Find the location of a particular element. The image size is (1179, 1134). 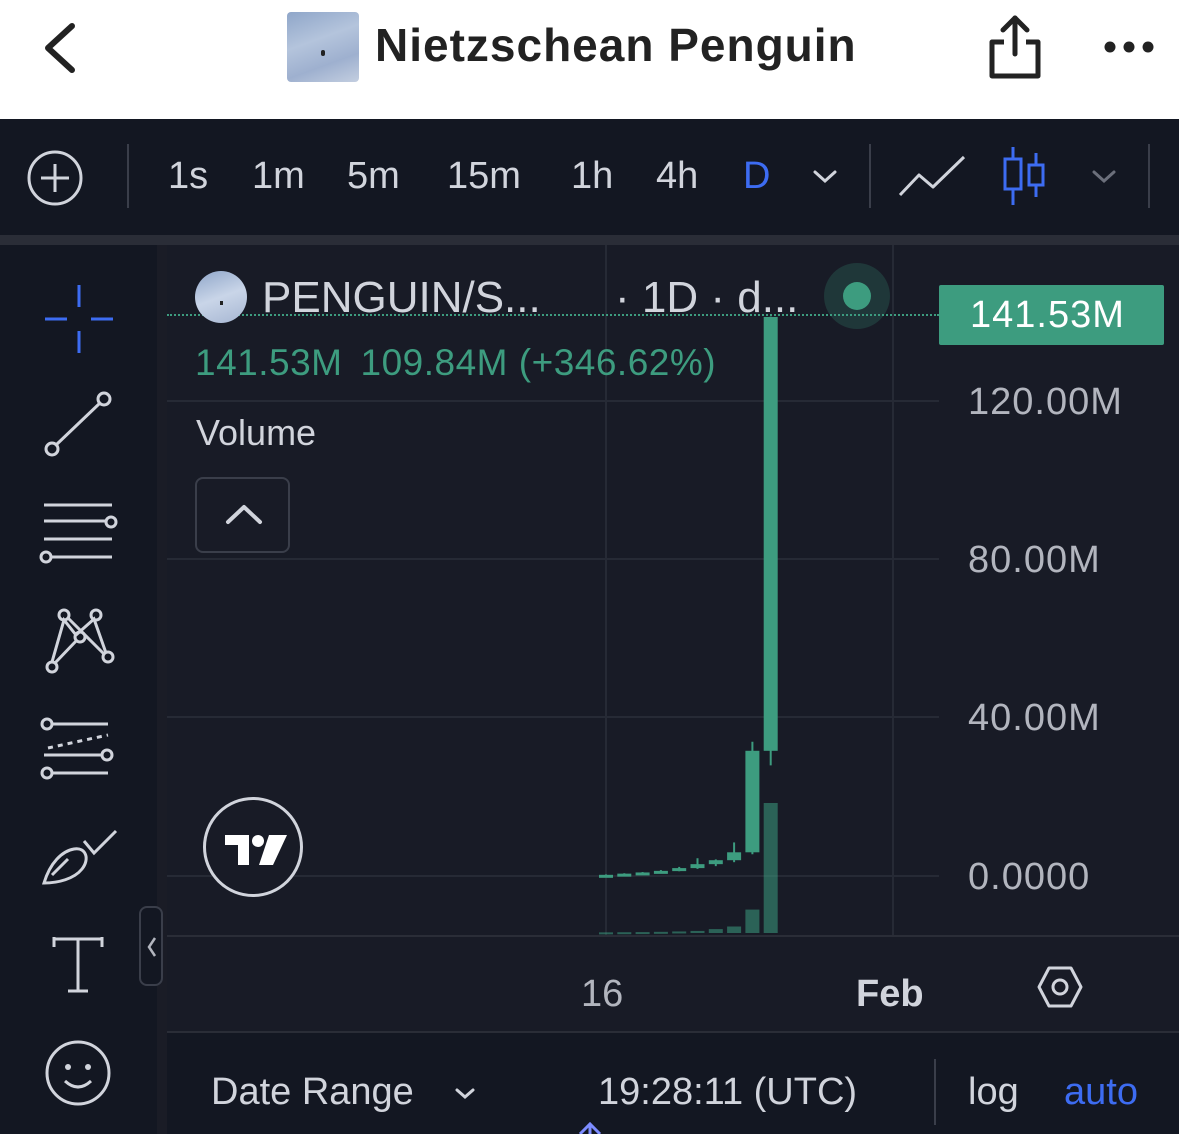

text-icon is located at coordinates (78, 965).